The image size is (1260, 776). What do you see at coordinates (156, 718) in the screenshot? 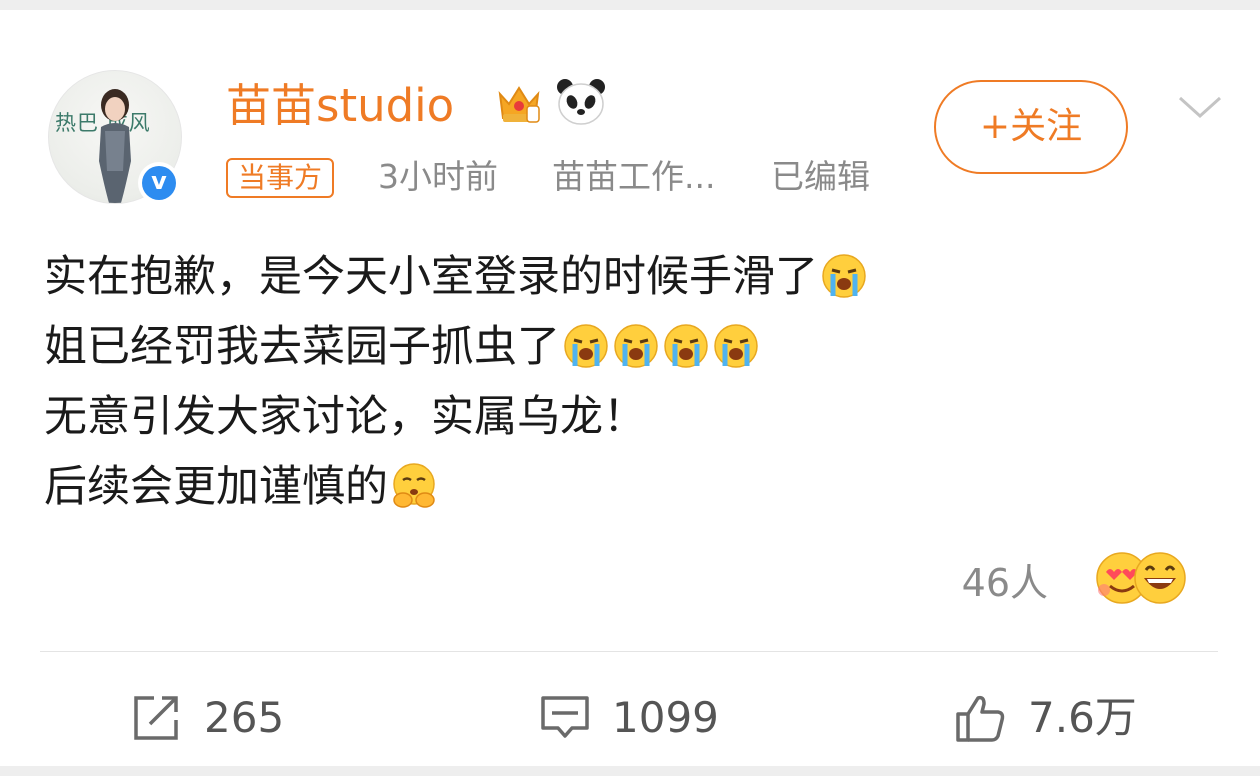
I see `repost-icon` at bounding box center [156, 718].